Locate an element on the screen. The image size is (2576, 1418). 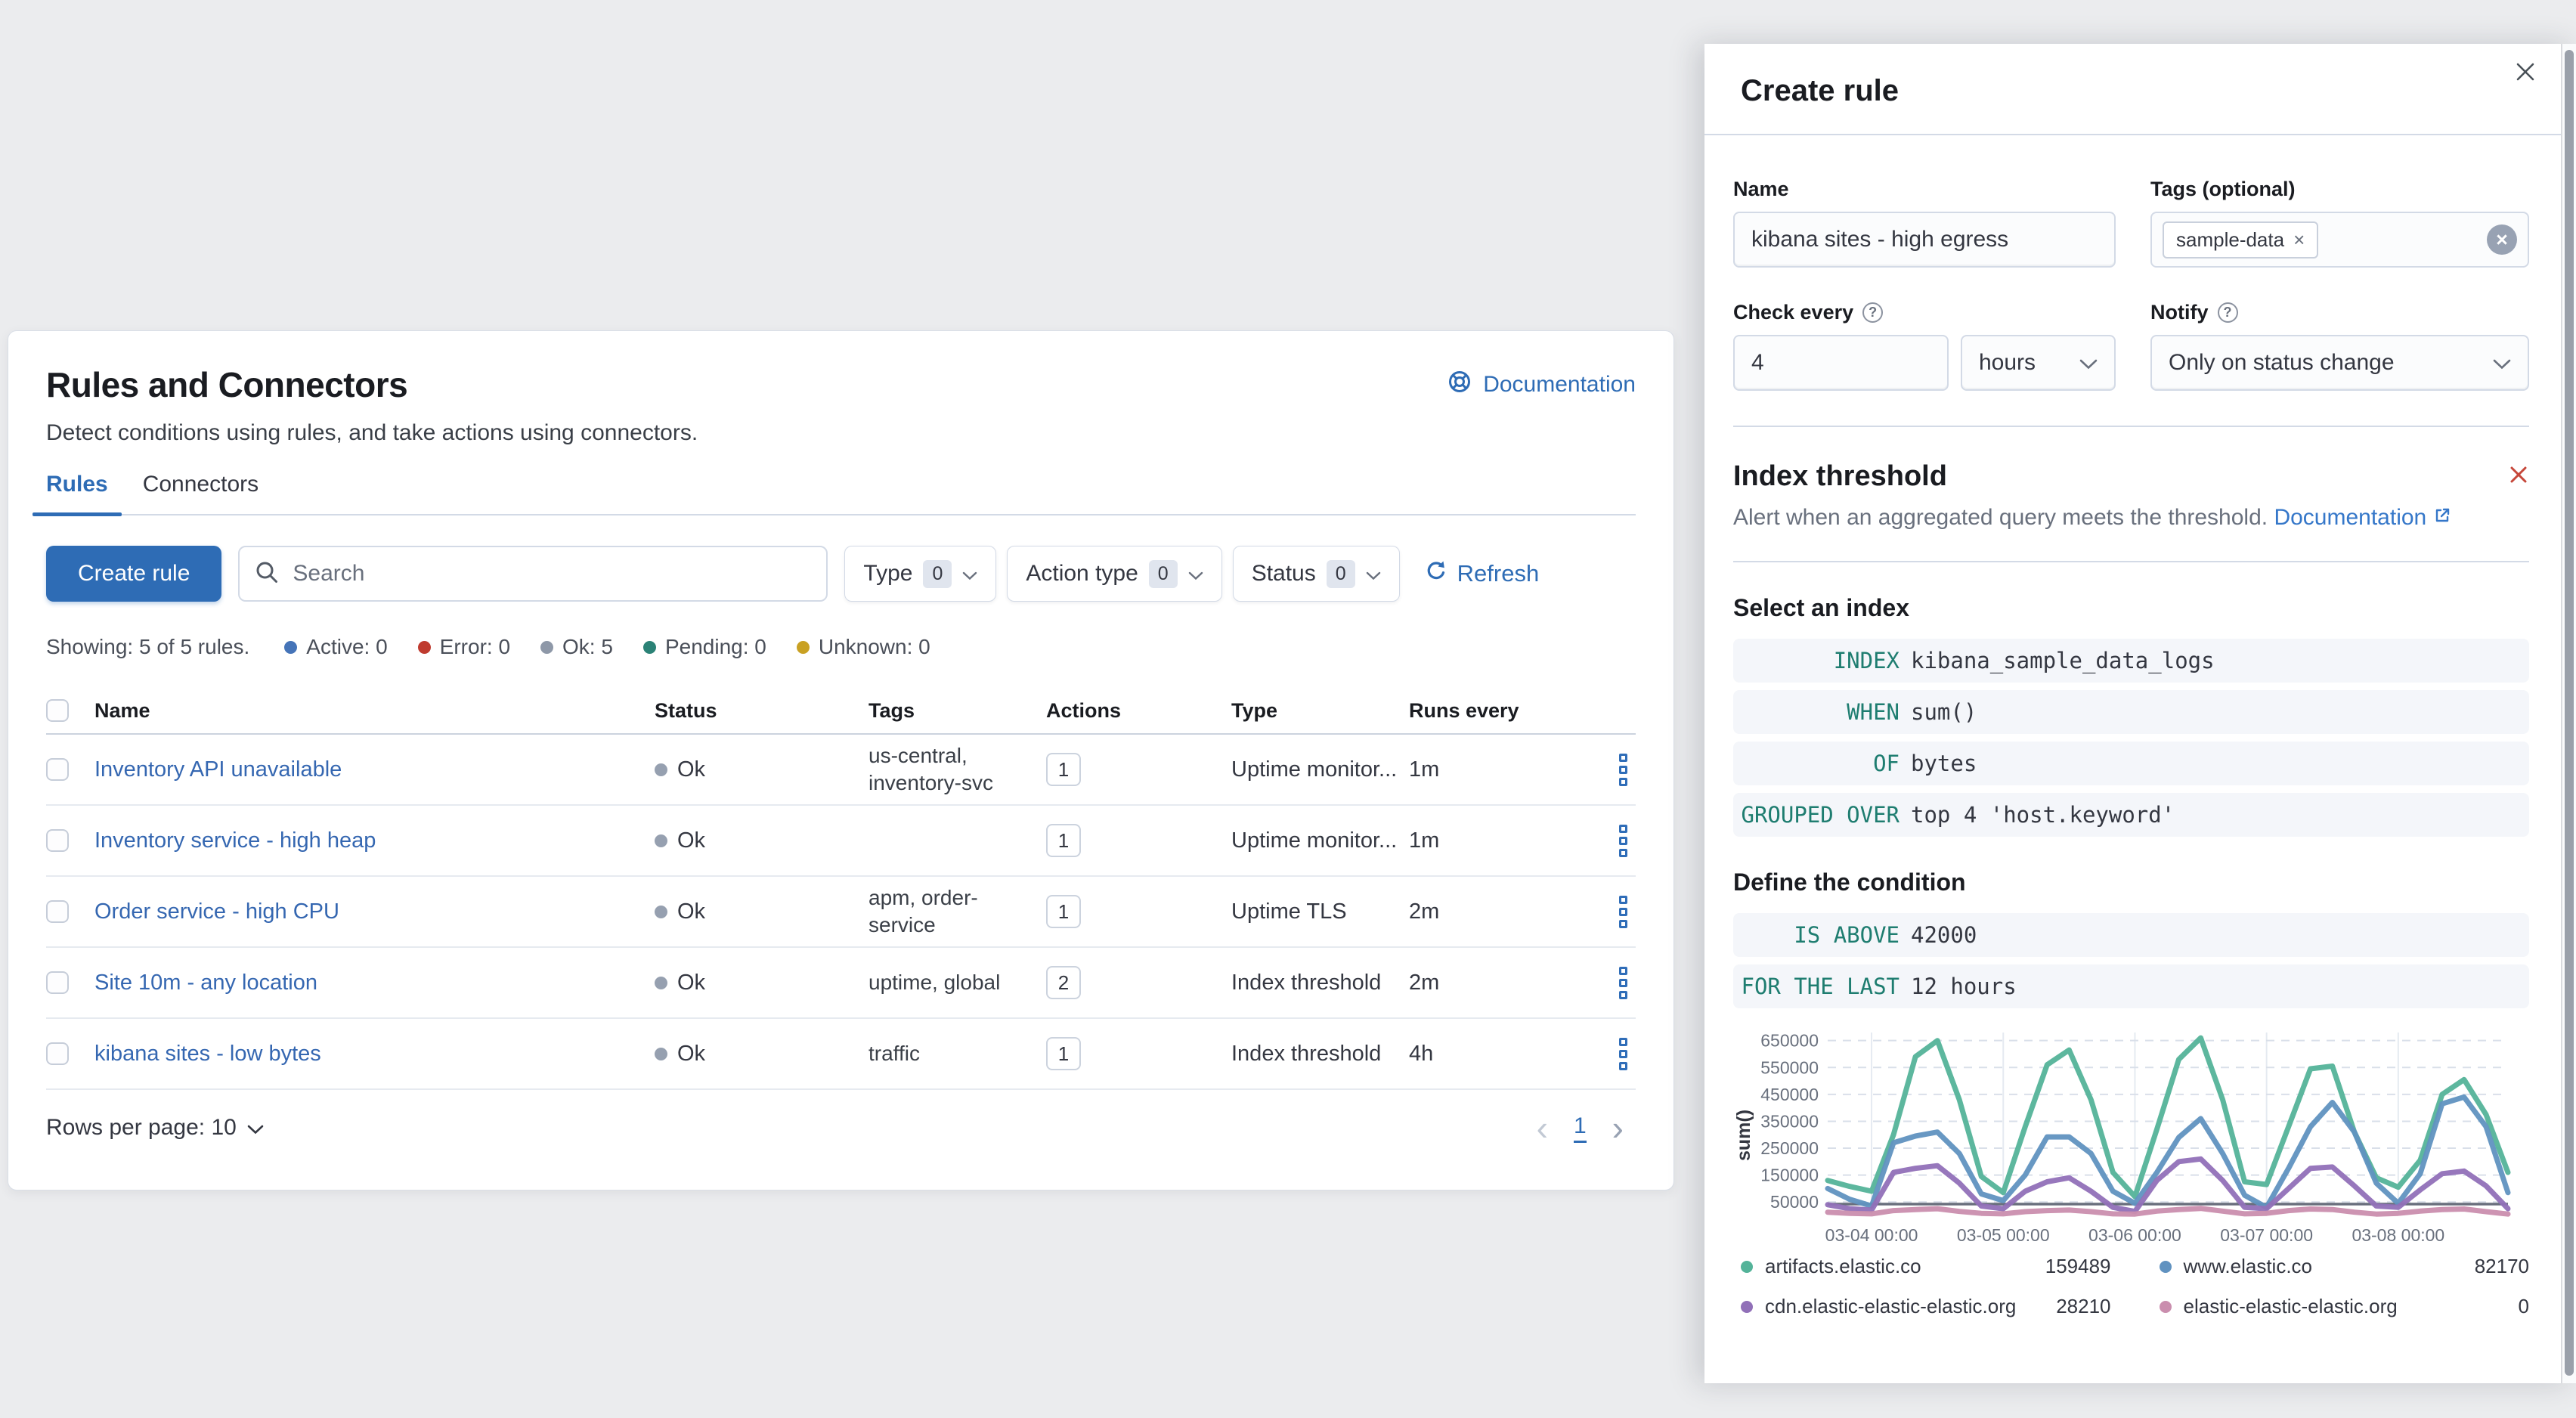
check-every-unit-select: hours is located at coordinates (2039, 363).